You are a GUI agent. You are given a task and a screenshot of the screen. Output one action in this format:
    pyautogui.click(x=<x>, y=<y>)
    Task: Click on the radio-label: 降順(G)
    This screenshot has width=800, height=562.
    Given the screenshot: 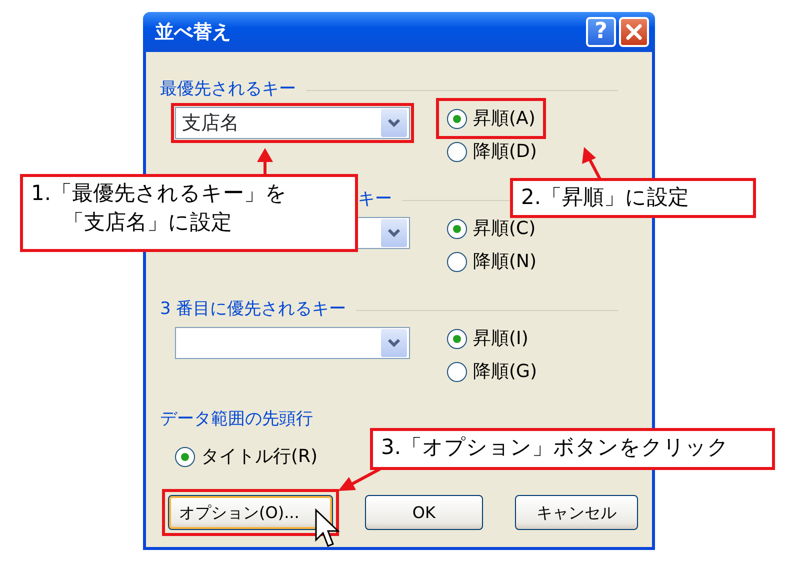 What is the action you would take?
    pyautogui.click(x=505, y=372)
    